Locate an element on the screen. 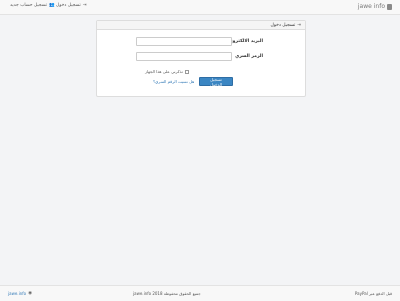 The height and width of the screenshot is (301, 400). login-button: تسجيل الدخول is located at coordinates (216, 82).